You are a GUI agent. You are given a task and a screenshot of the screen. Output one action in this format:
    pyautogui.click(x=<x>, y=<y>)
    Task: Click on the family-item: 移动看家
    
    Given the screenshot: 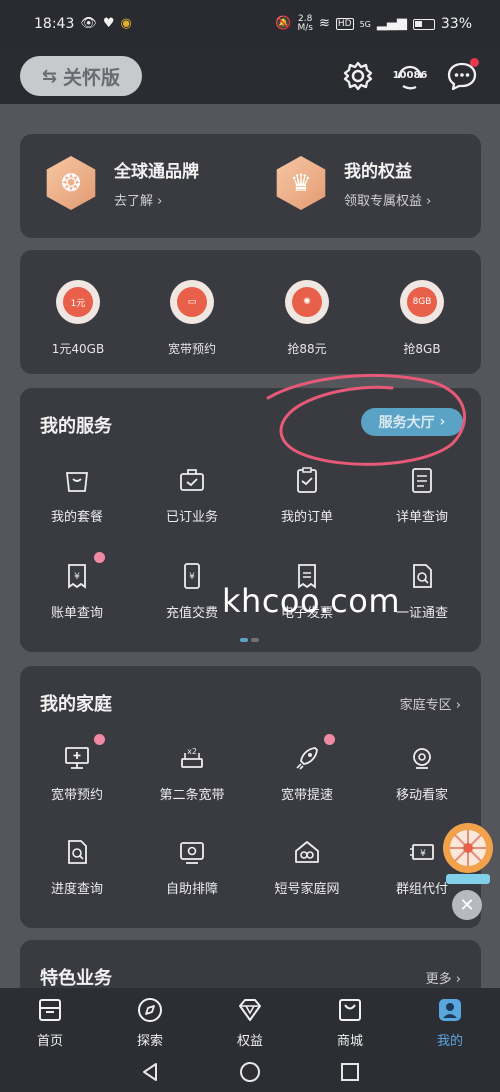 What is the action you would take?
    pyautogui.click(x=422, y=772)
    